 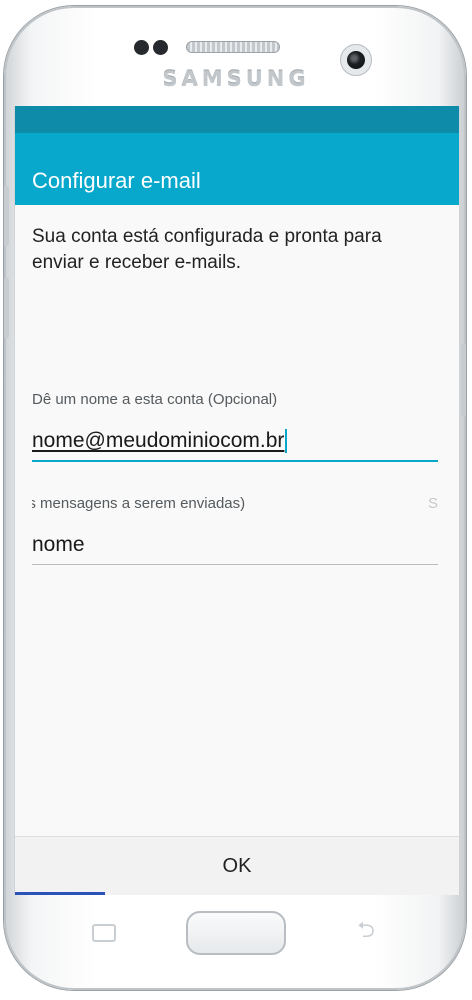 I want to click on sender-name-label-container: as mensagens a serem enviadas) S, so click(x=235, y=504).